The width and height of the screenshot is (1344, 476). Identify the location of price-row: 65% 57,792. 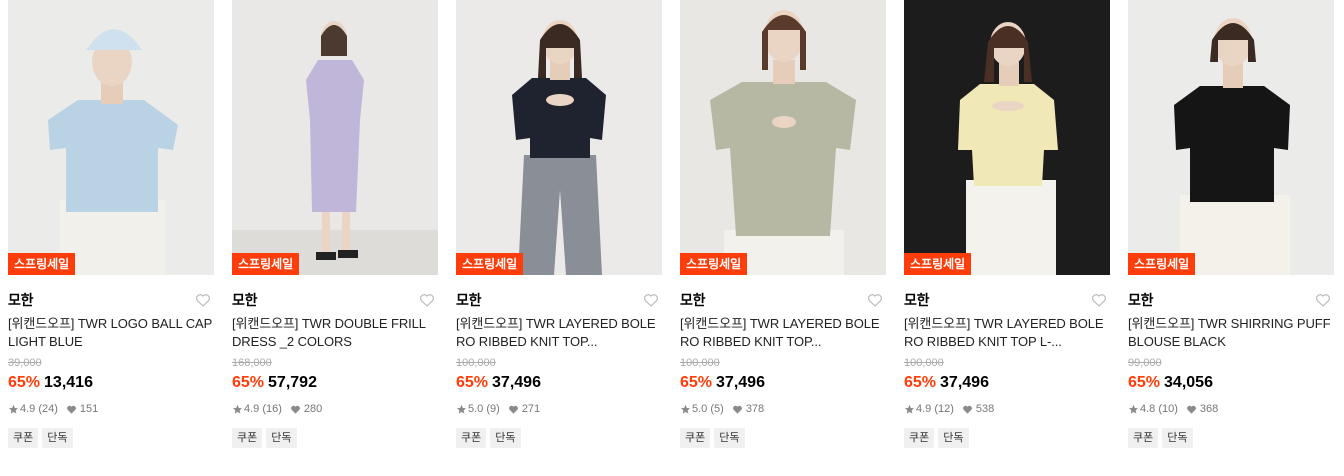
(335, 383).